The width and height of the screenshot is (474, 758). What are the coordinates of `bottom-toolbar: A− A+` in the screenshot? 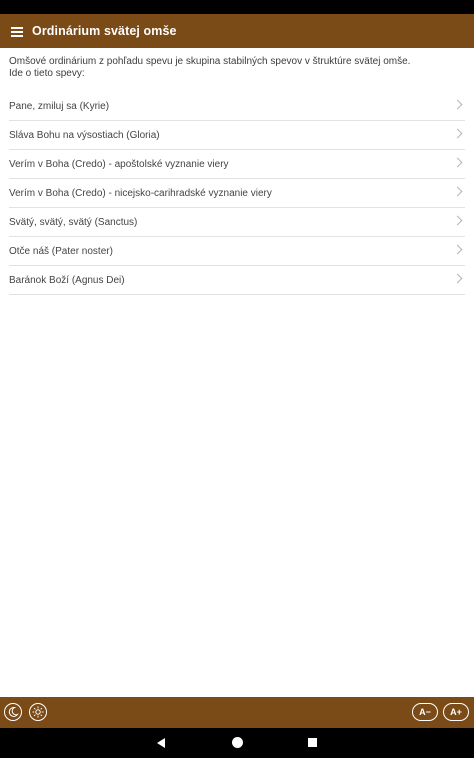 It's located at (237, 712).